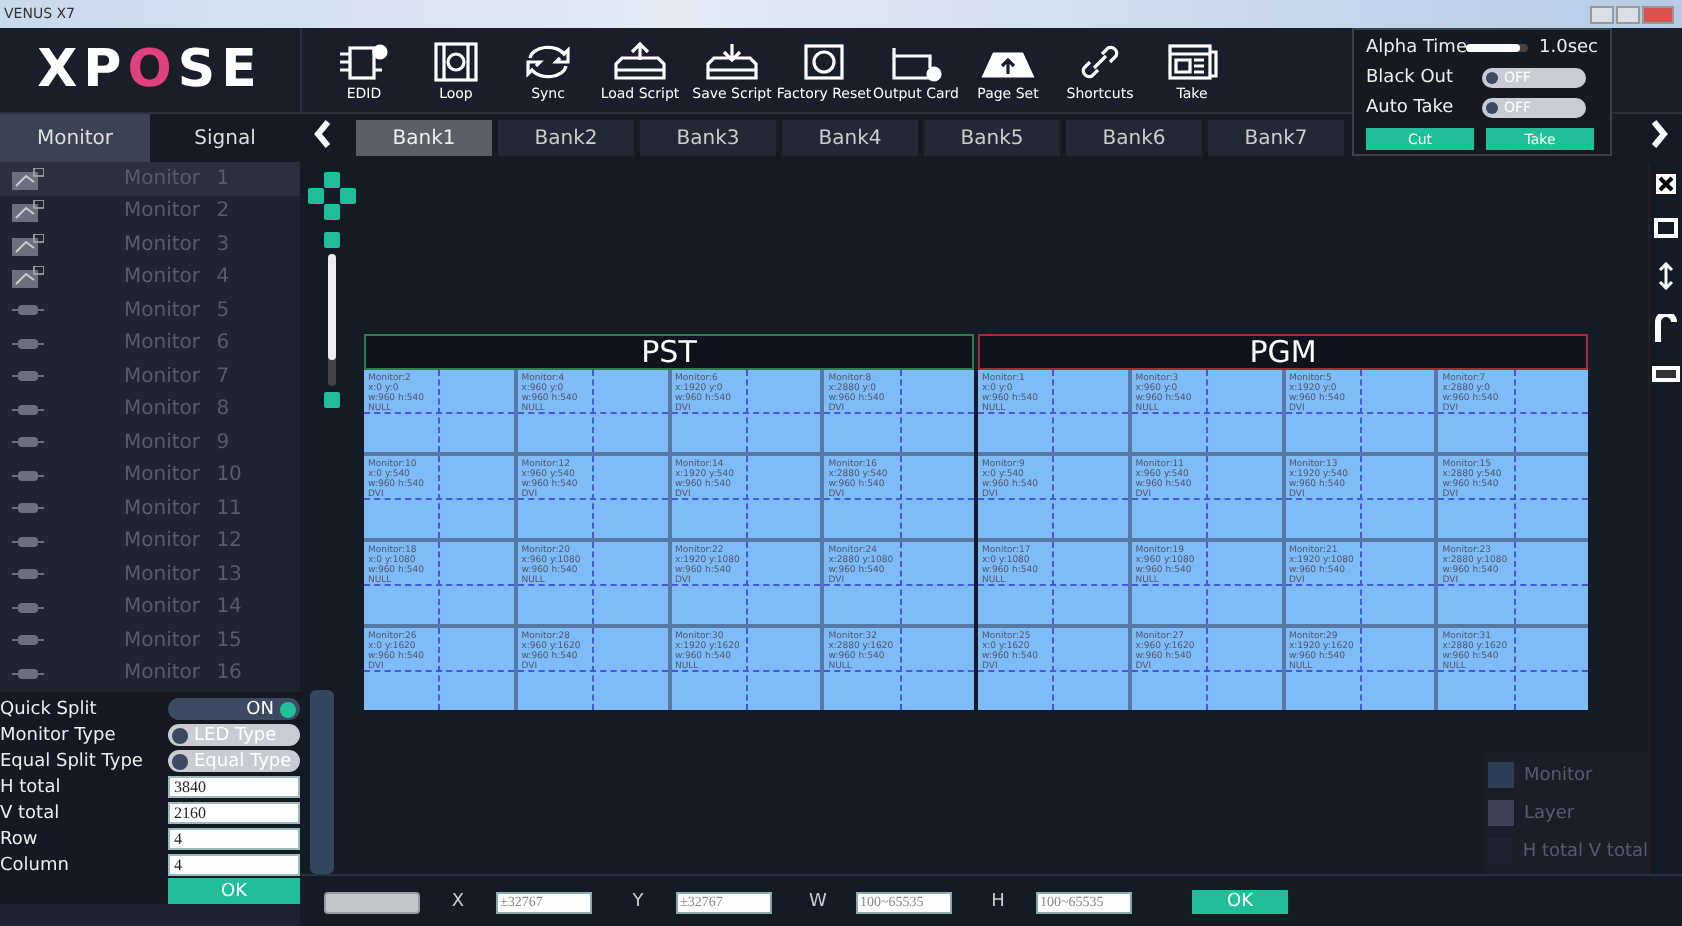 Image resolution: width=1682 pixels, height=926 pixels. Describe the element at coordinates (669, 352) in the screenshot. I see `preview-title: PST` at that location.